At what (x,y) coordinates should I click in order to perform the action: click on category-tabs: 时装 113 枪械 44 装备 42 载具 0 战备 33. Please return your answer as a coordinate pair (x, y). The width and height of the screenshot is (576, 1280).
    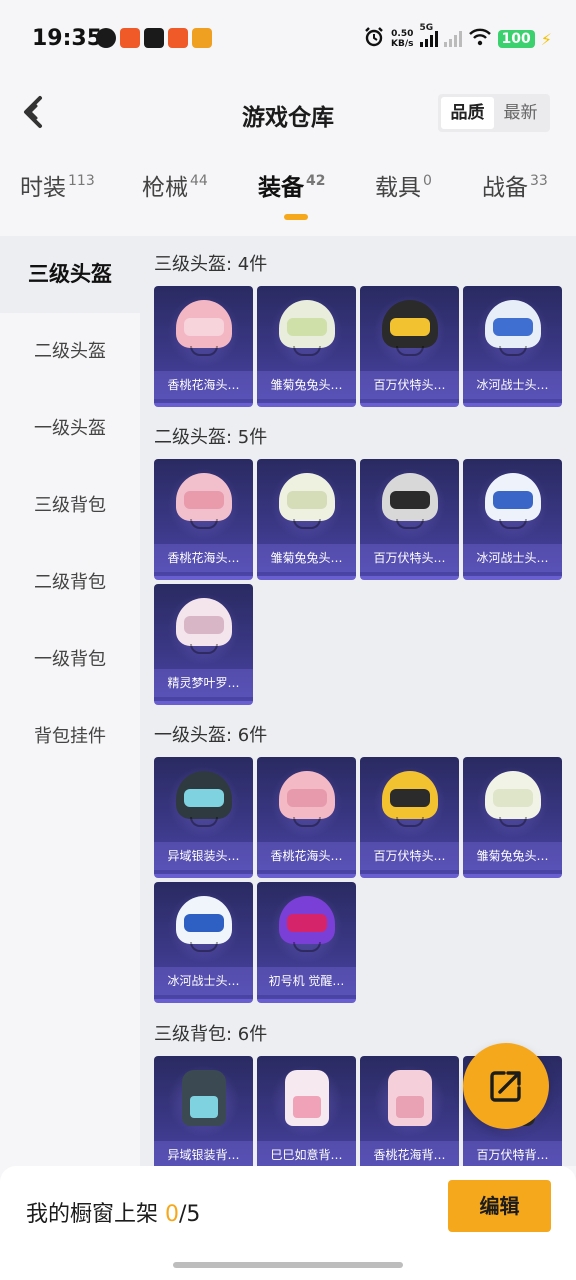
    Looking at the image, I should click on (288, 198).